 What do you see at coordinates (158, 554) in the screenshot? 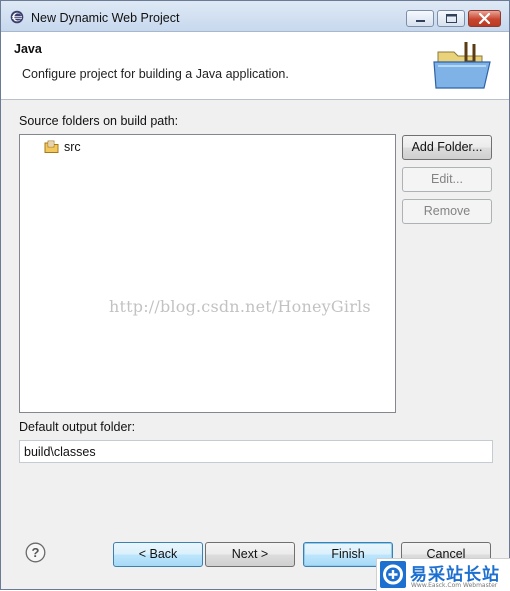
I see `back-button: < Back` at bounding box center [158, 554].